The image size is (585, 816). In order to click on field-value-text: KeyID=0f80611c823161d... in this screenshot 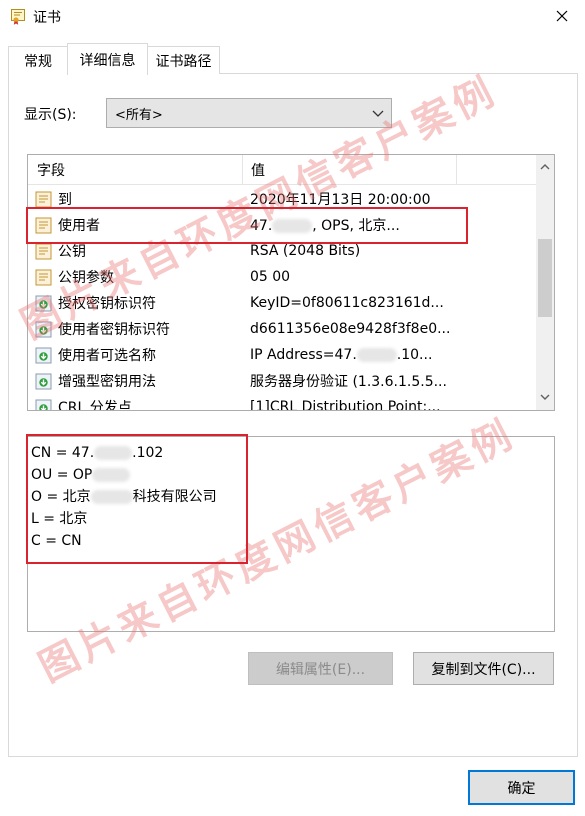, I will do `click(347, 303)`.